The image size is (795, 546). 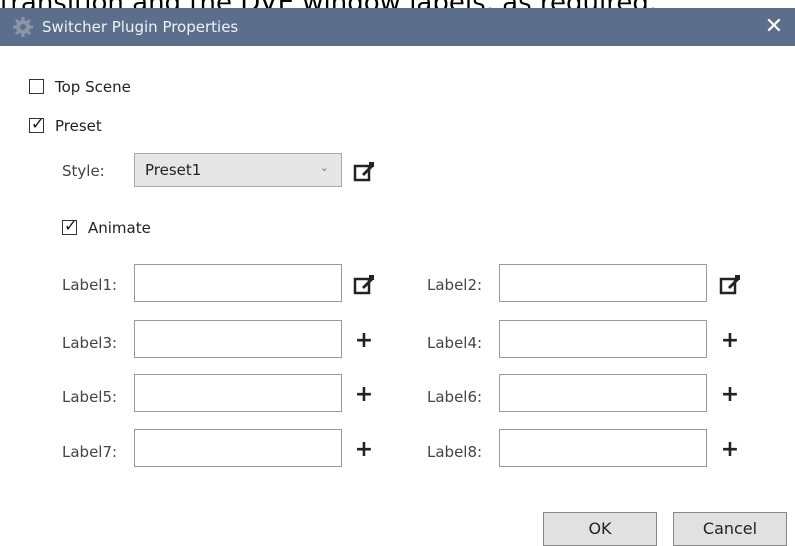 What do you see at coordinates (23, 27) in the screenshot?
I see `gear-icon` at bounding box center [23, 27].